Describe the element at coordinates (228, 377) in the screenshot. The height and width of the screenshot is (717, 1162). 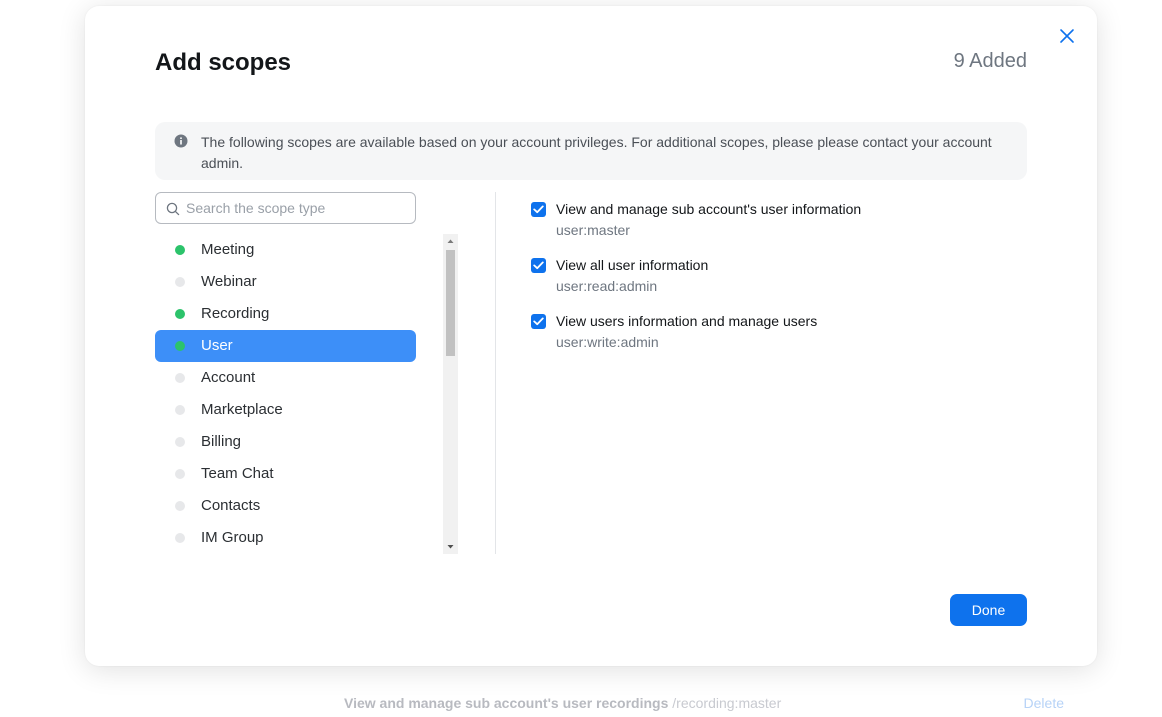
I see `category-label: Account` at that location.